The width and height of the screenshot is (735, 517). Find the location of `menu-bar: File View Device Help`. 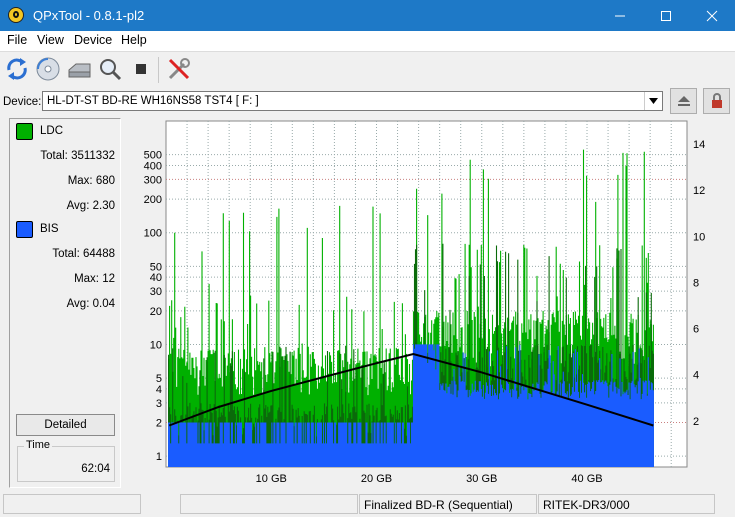

menu-bar: File View Device Help is located at coordinates (367, 41).